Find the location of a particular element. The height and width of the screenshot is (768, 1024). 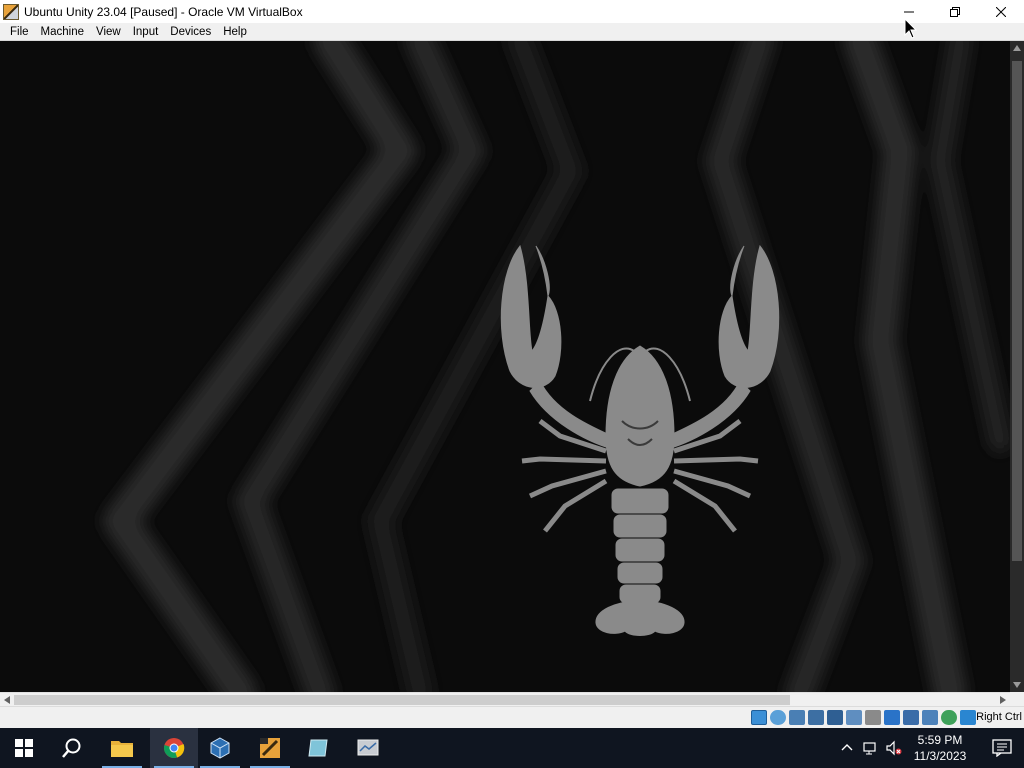

app-button-gray is located at coordinates (368, 748).